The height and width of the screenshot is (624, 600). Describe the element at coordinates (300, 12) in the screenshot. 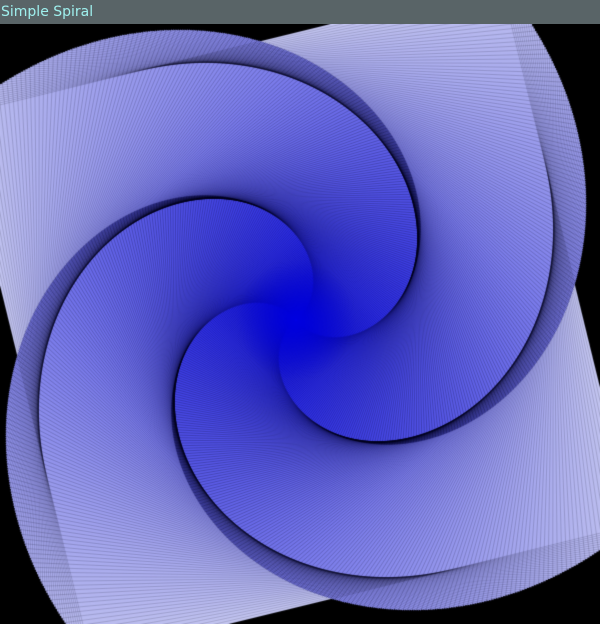

I see `title-bar: Simple Spiral` at that location.